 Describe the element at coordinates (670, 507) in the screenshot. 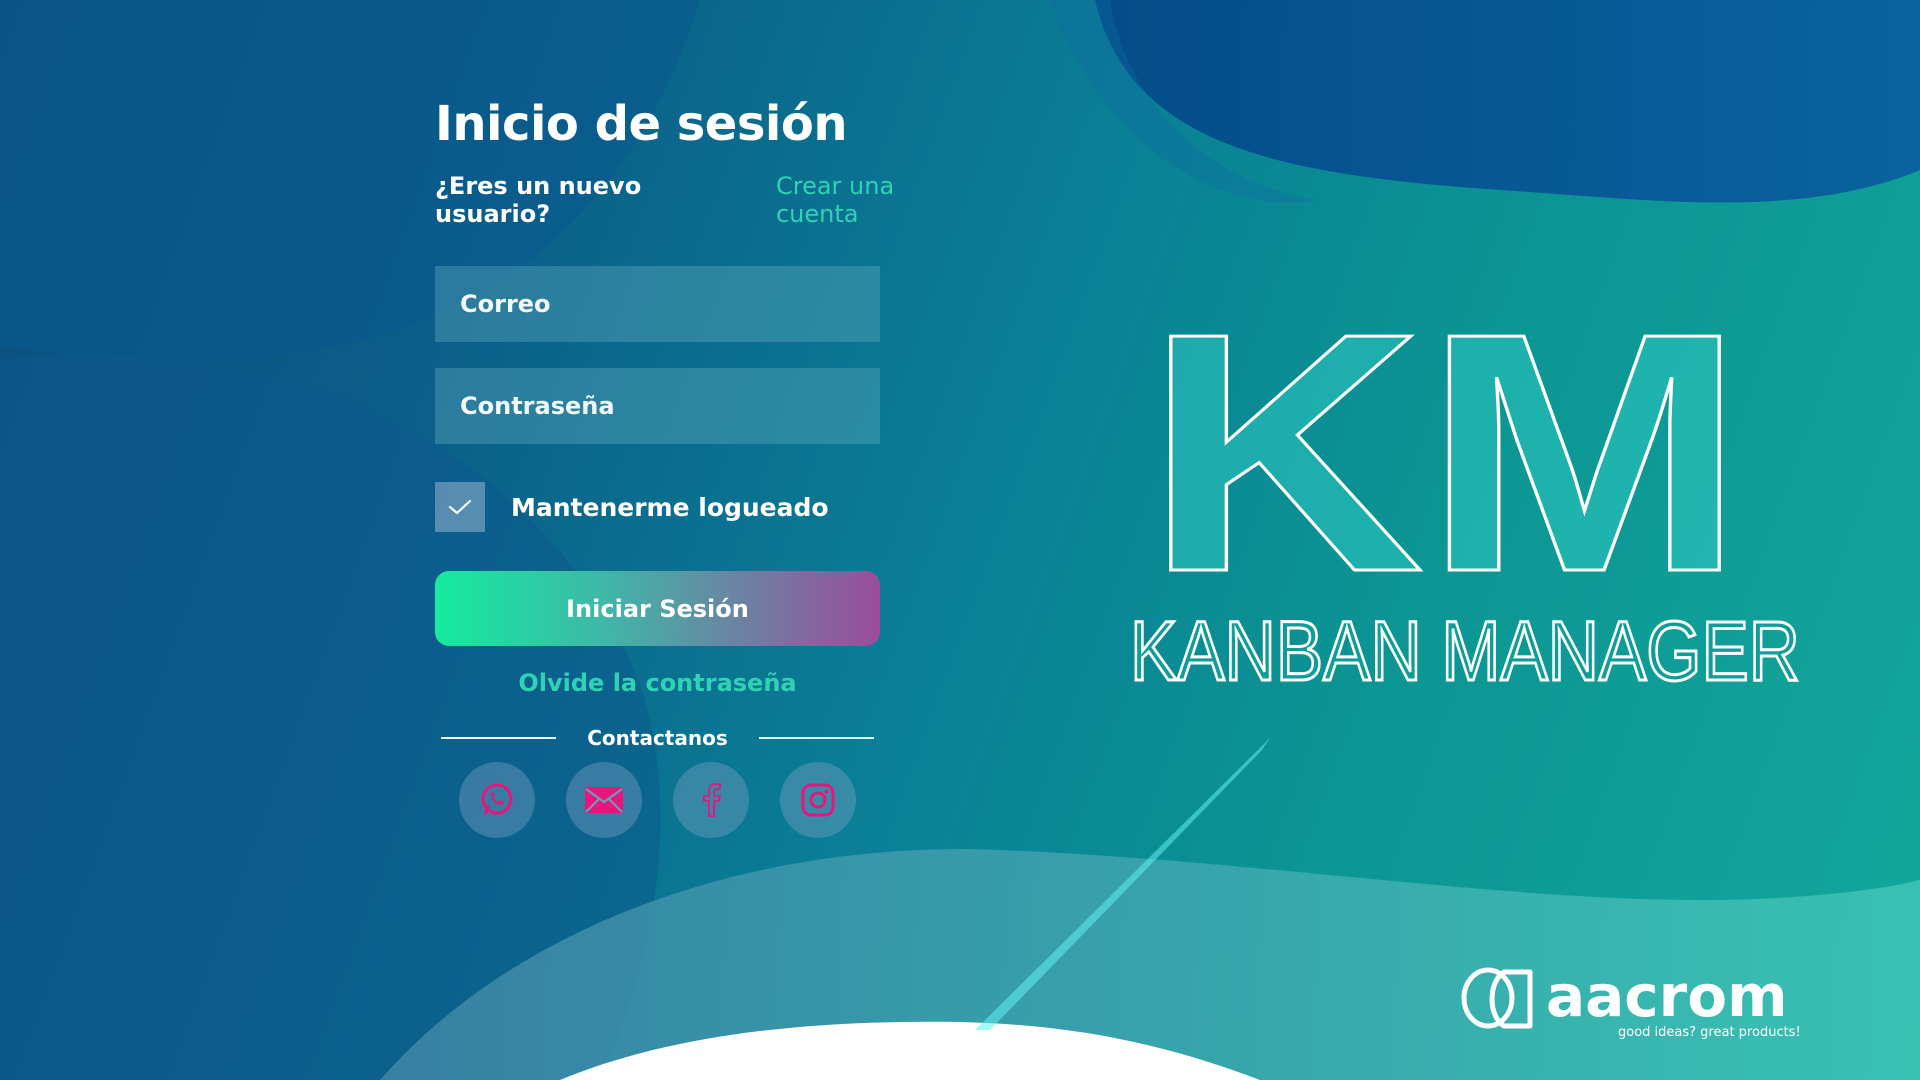

I see `remember-label: Mantenerme logueado` at that location.